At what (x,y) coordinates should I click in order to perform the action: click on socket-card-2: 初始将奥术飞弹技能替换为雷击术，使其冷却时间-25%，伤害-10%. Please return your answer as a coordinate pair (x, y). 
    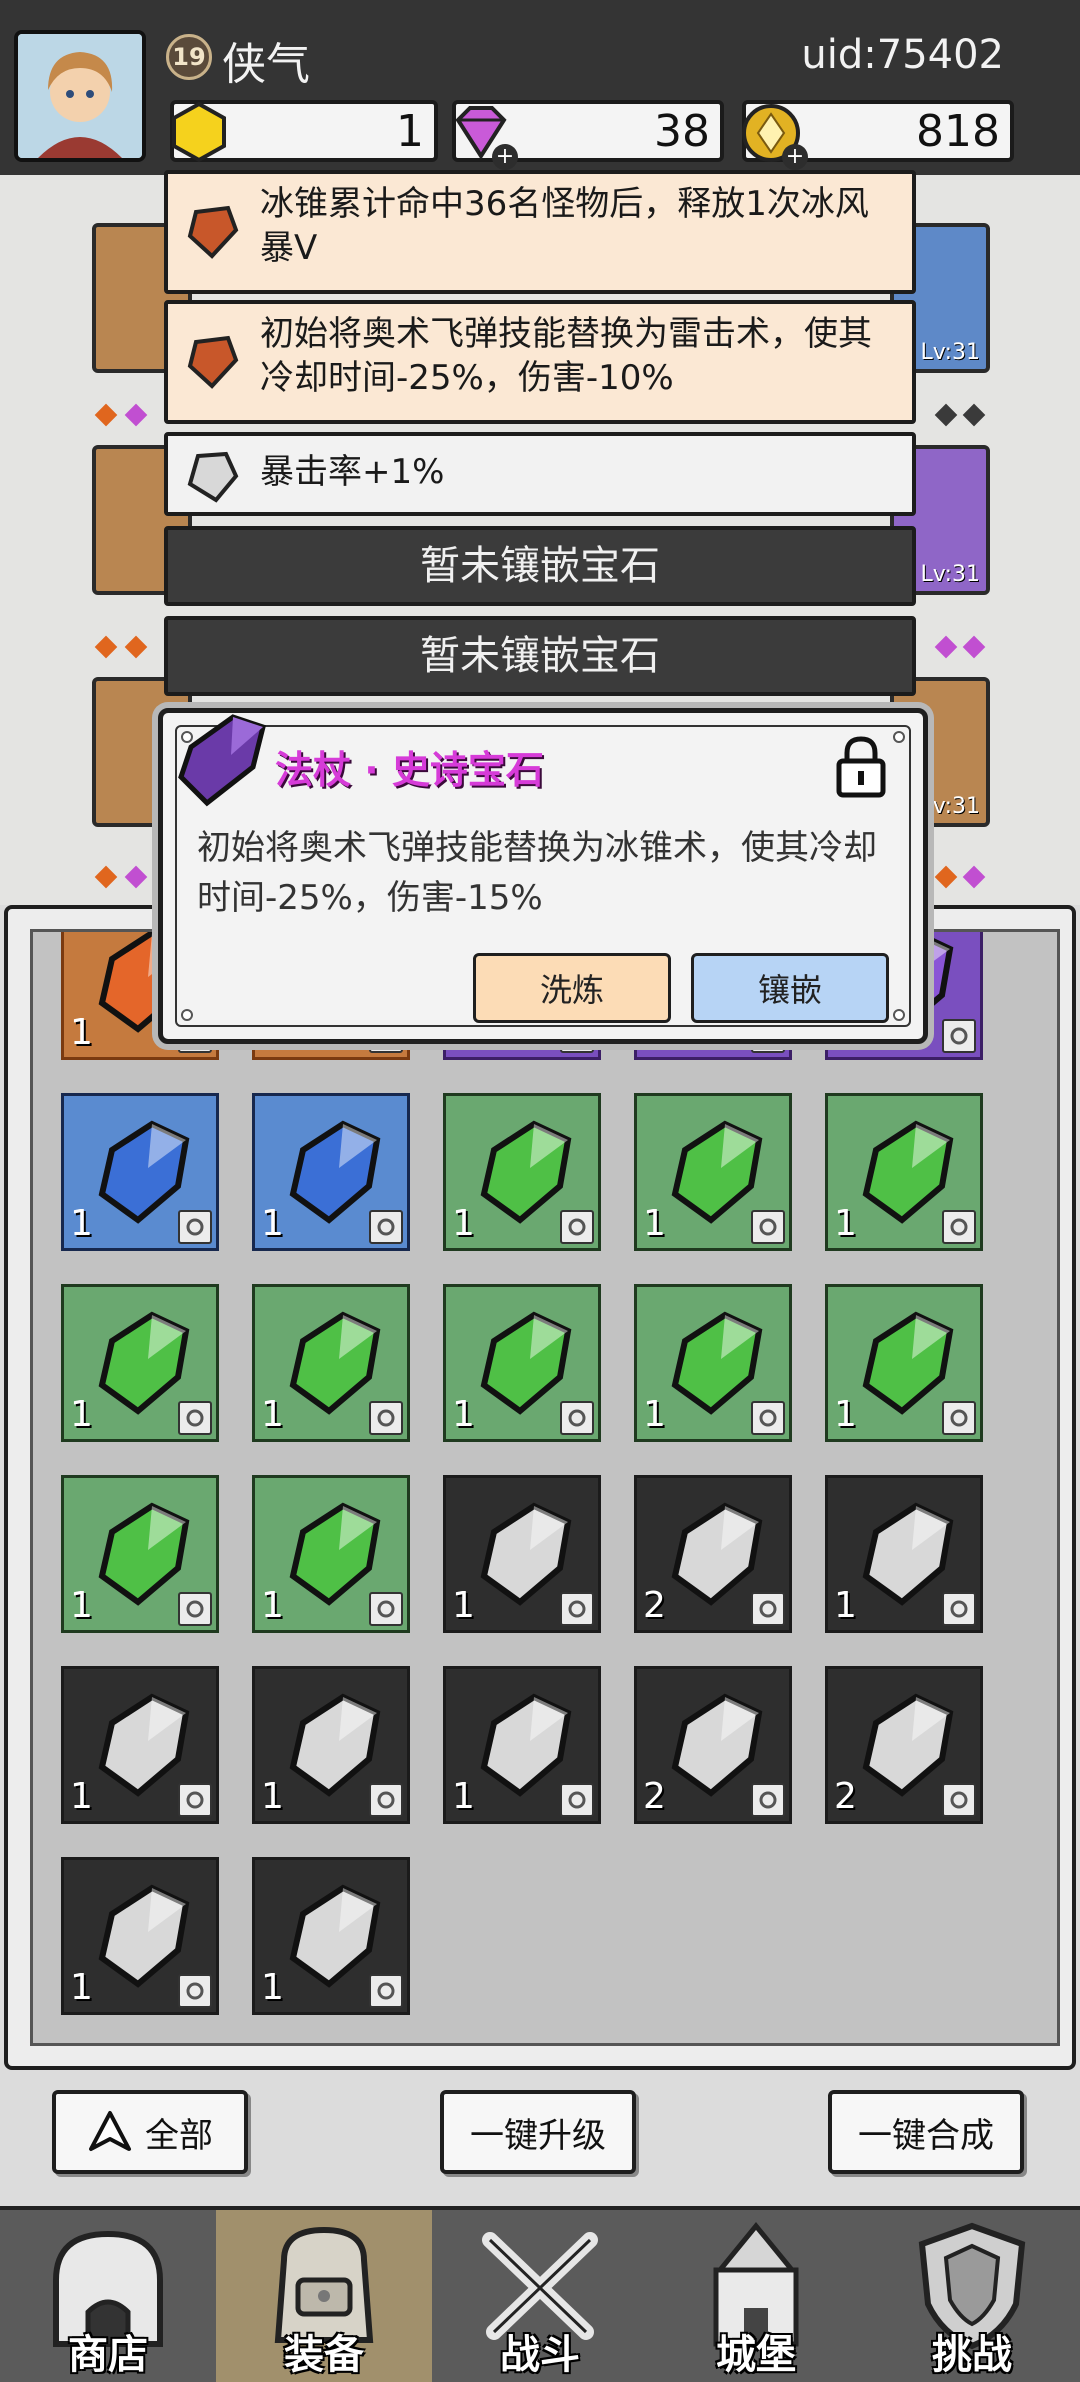
    Looking at the image, I should click on (540, 362).